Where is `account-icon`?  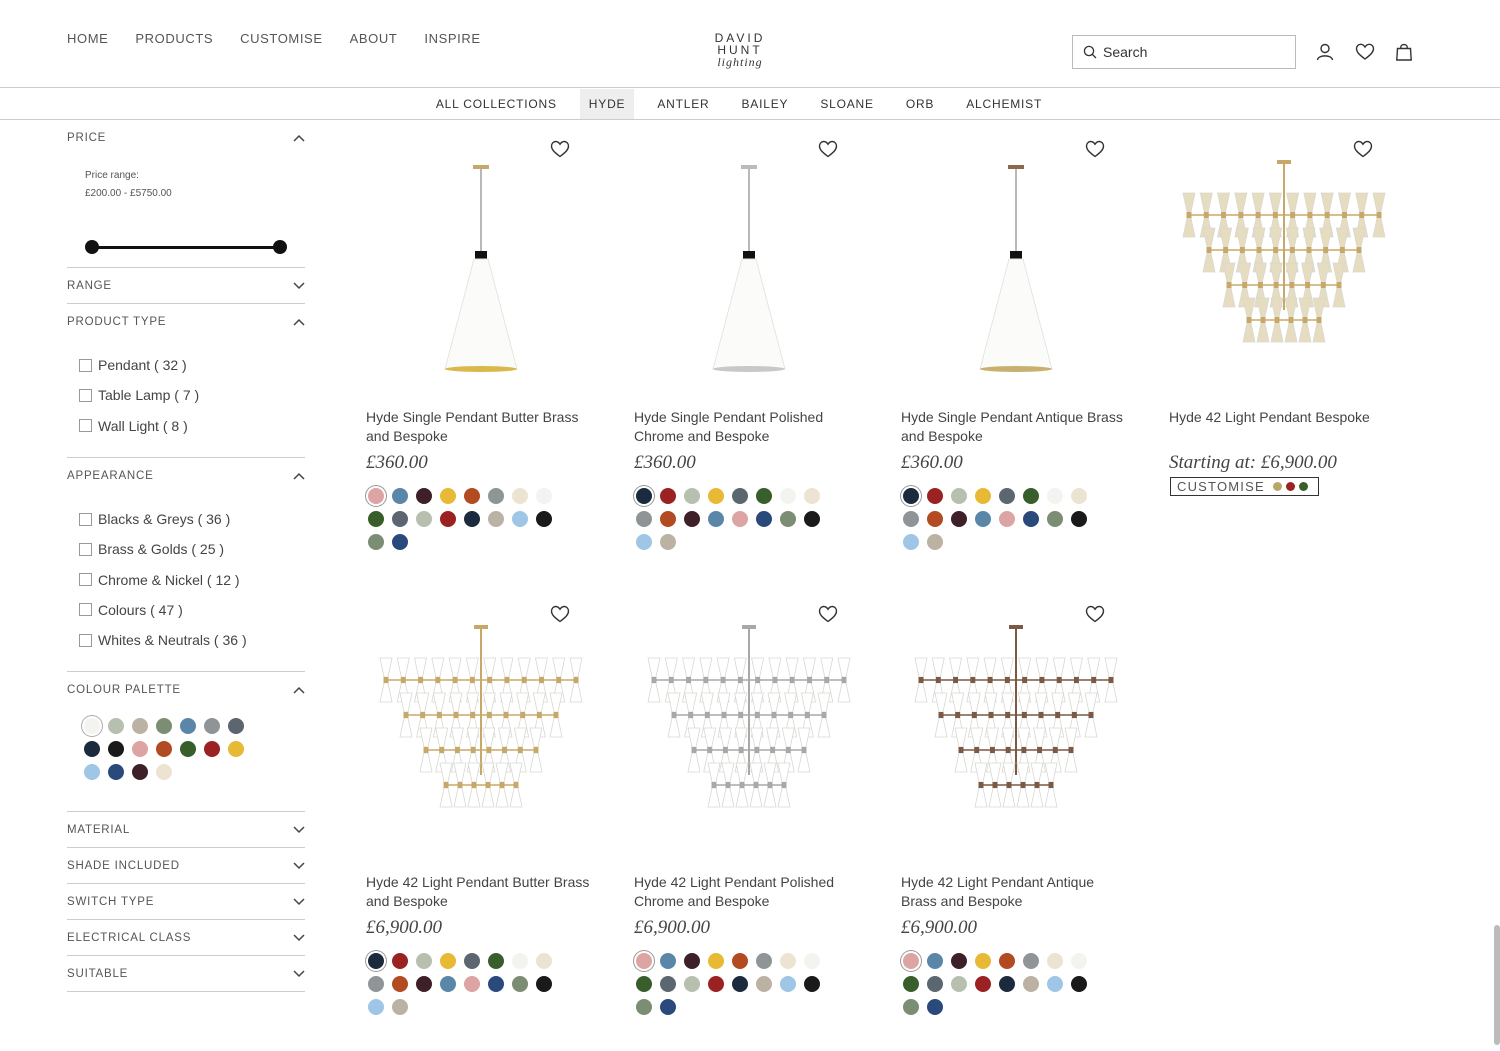
account-icon is located at coordinates (1325, 52).